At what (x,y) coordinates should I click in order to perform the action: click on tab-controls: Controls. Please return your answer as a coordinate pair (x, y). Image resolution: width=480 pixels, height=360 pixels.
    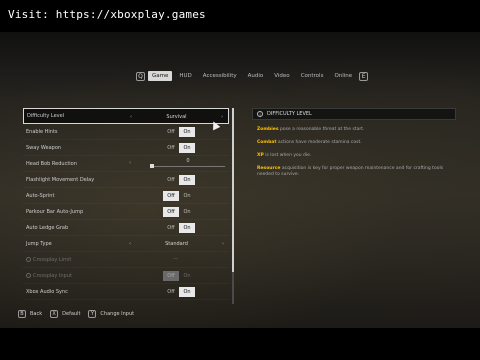
    Looking at the image, I should click on (312, 76).